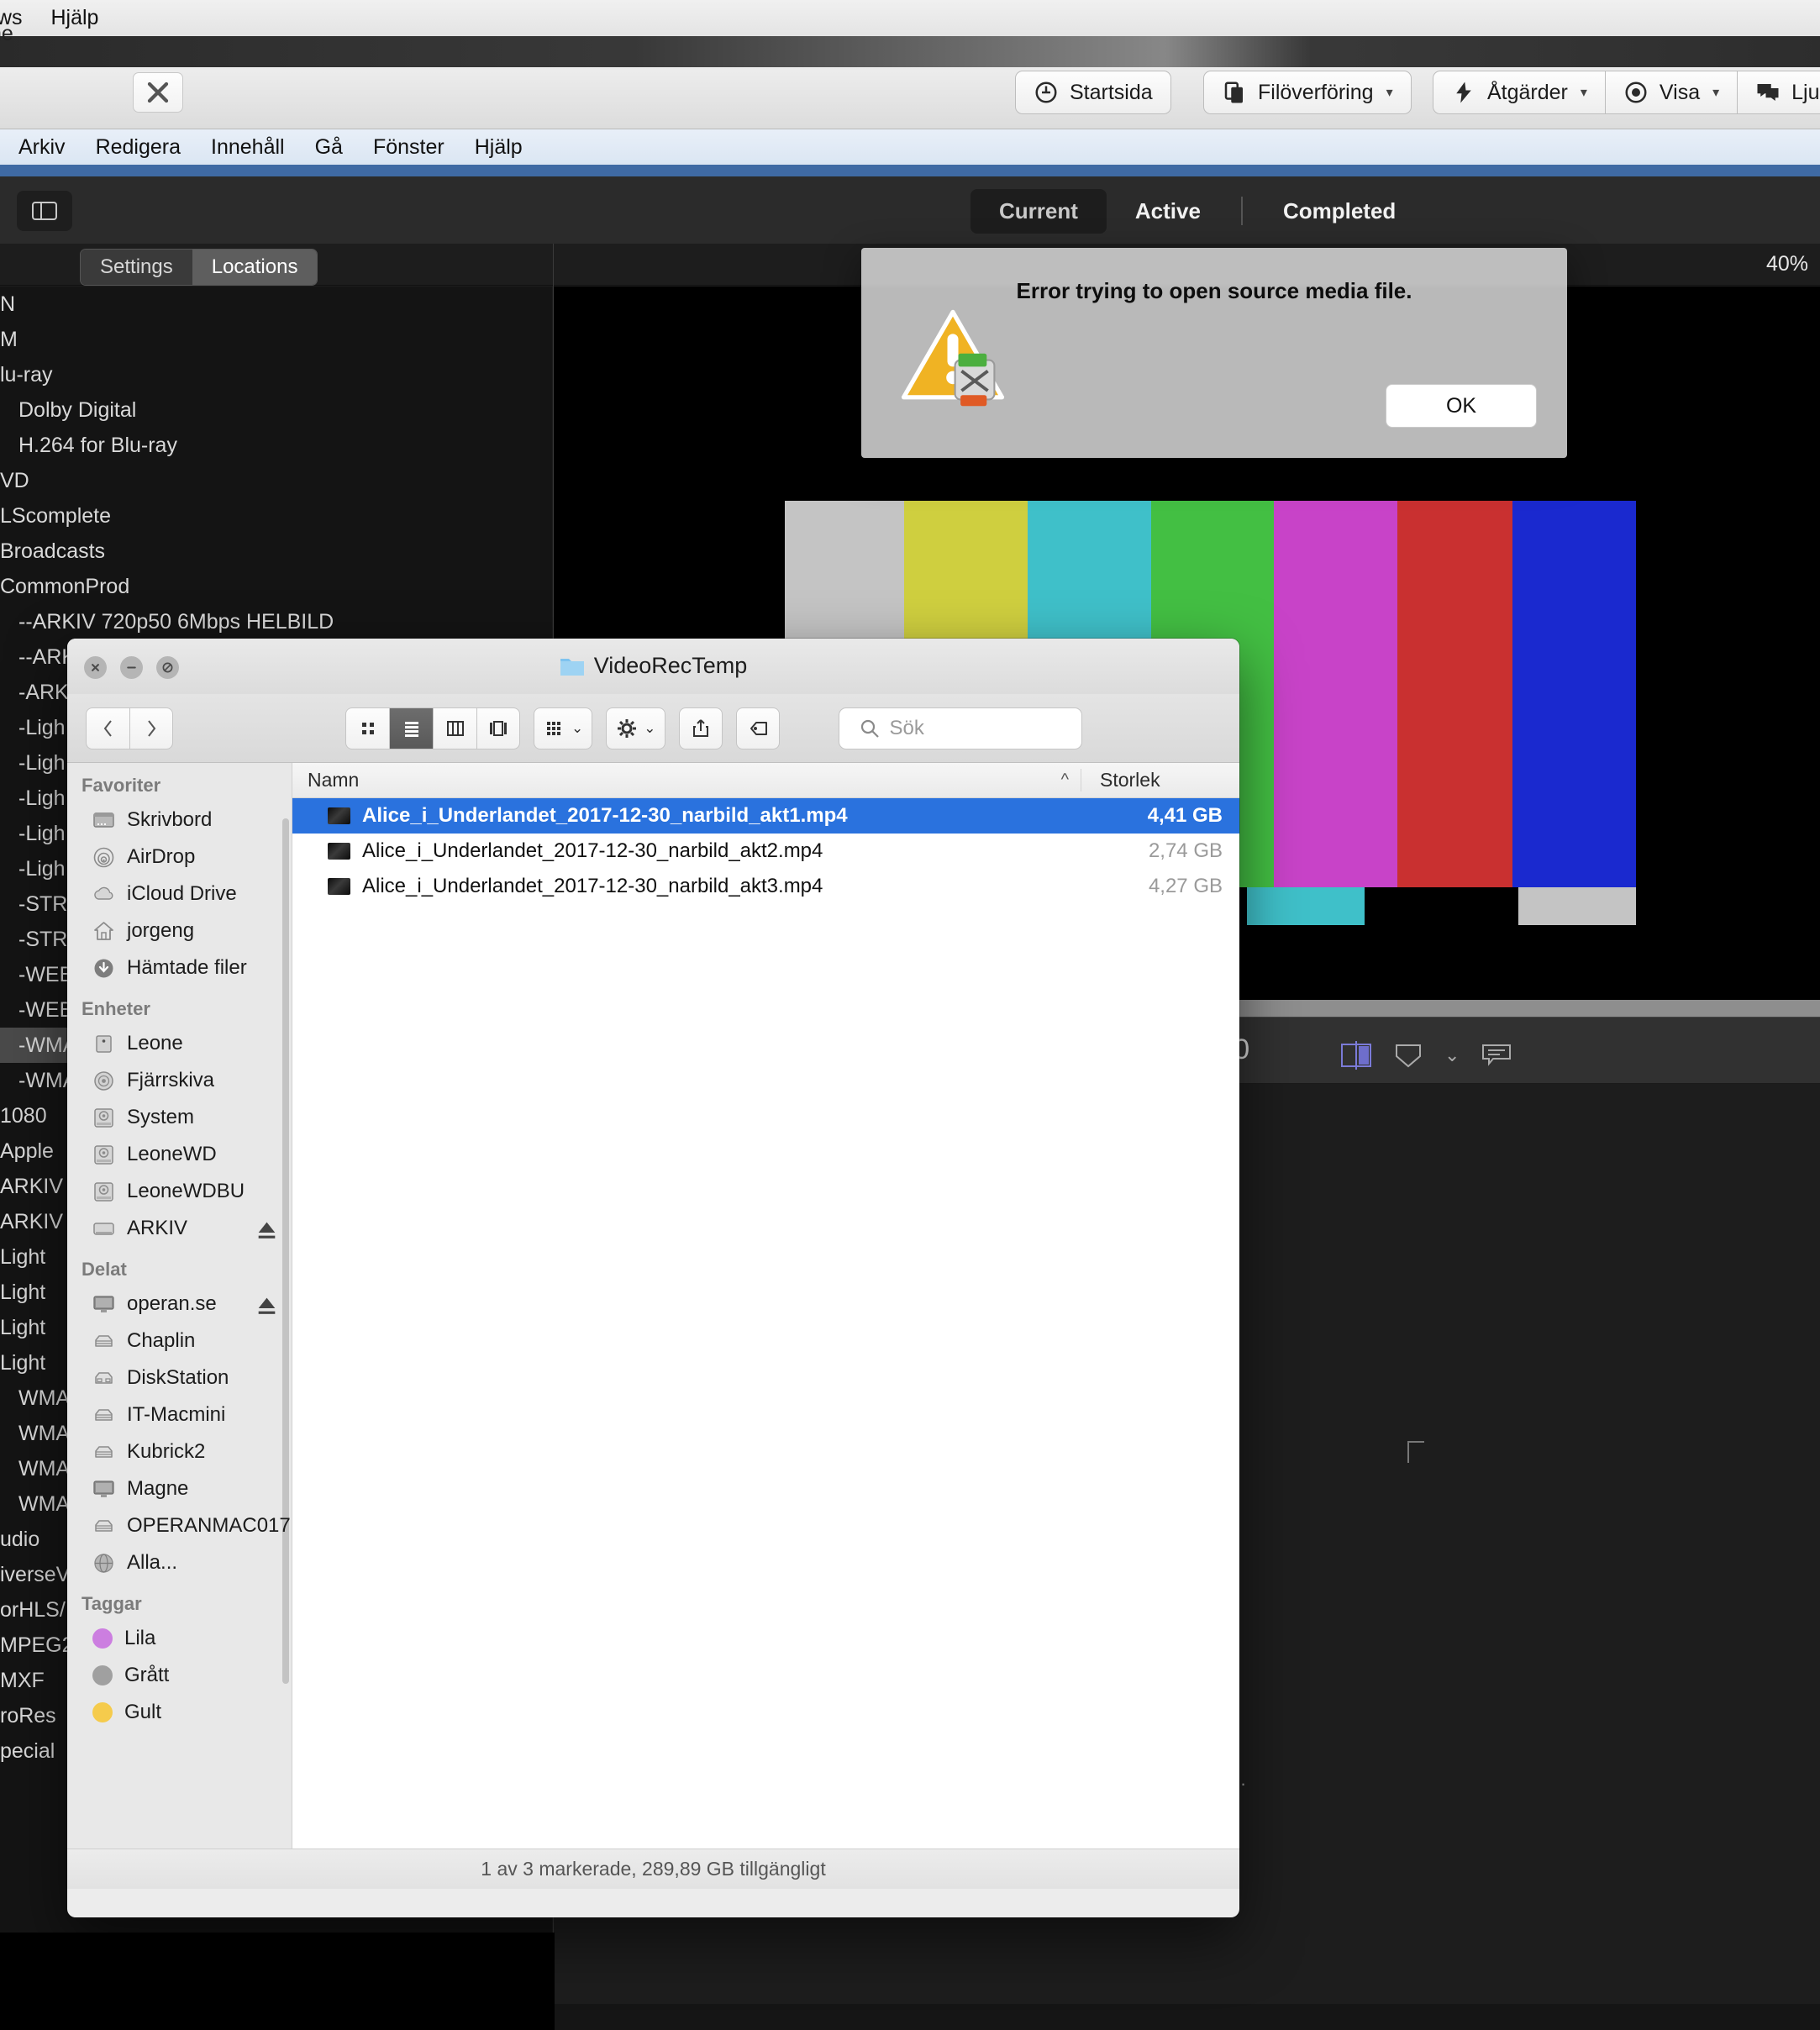 This screenshot has height=2030, width=1820. Describe the element at coordinates (158, 92) in the screenshot. I see `close-icon` at that location.